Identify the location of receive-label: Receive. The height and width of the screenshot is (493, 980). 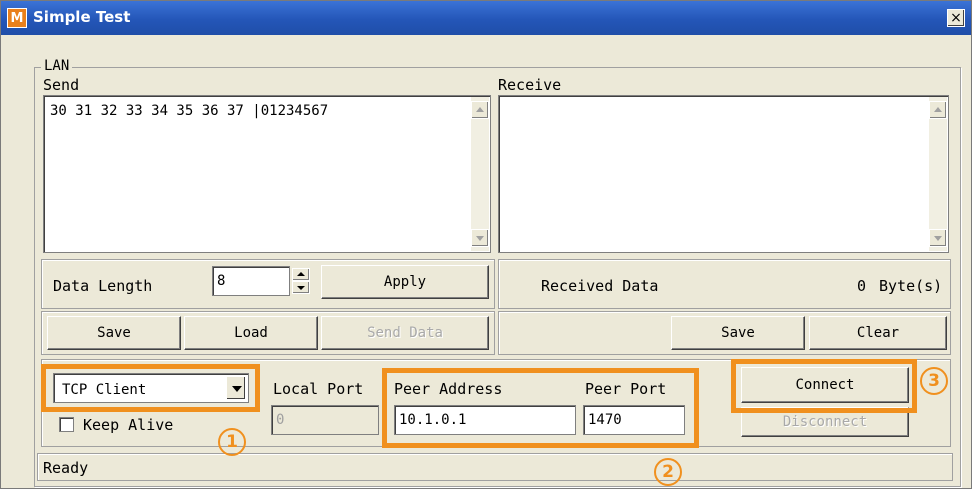
(530, 85).